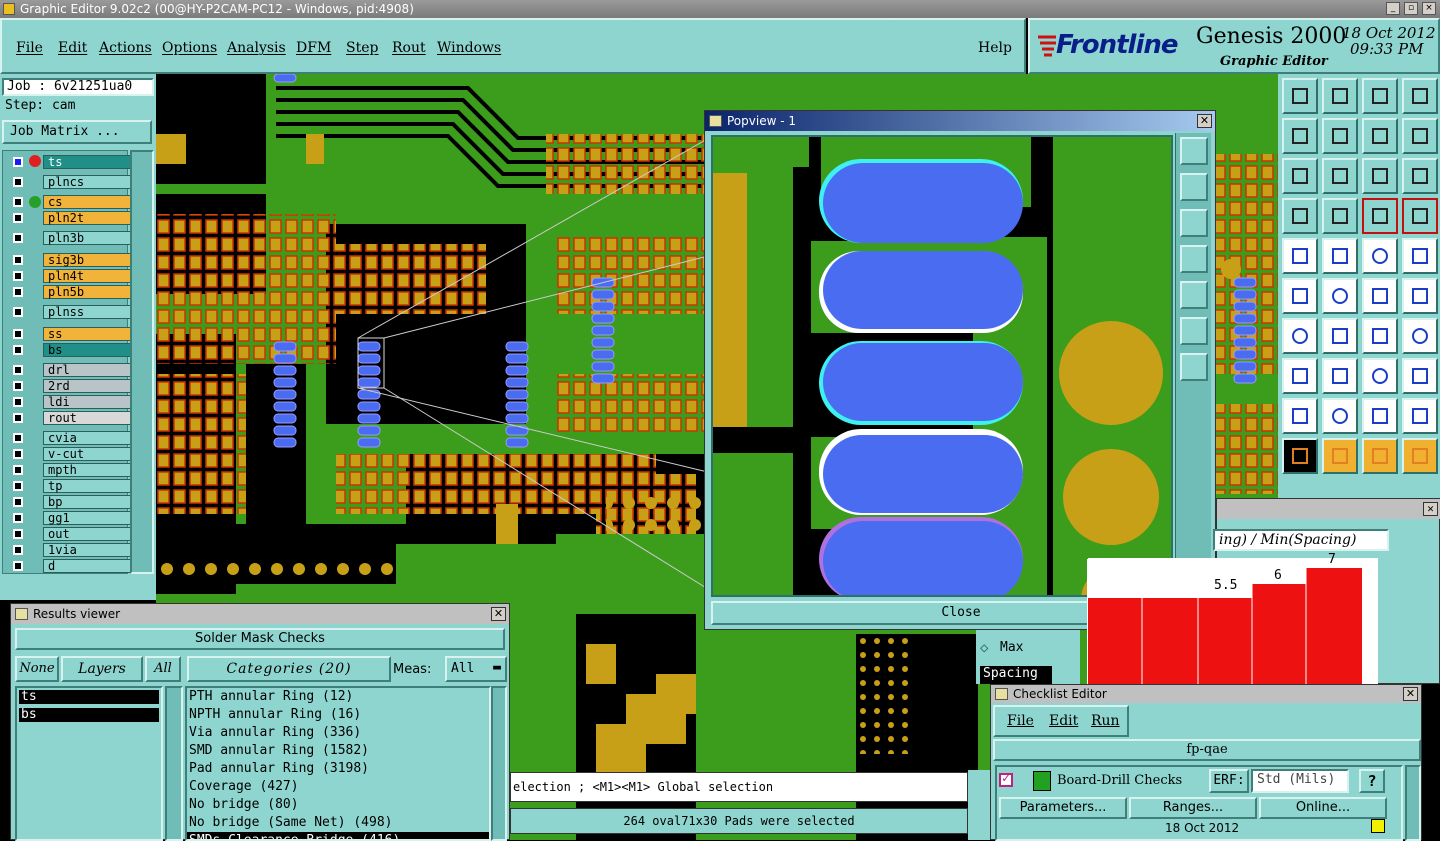  What do you see at coordinates (1340, 216) in the screenshot?
I see `grid-icon` at bounding box center [1340, 216].